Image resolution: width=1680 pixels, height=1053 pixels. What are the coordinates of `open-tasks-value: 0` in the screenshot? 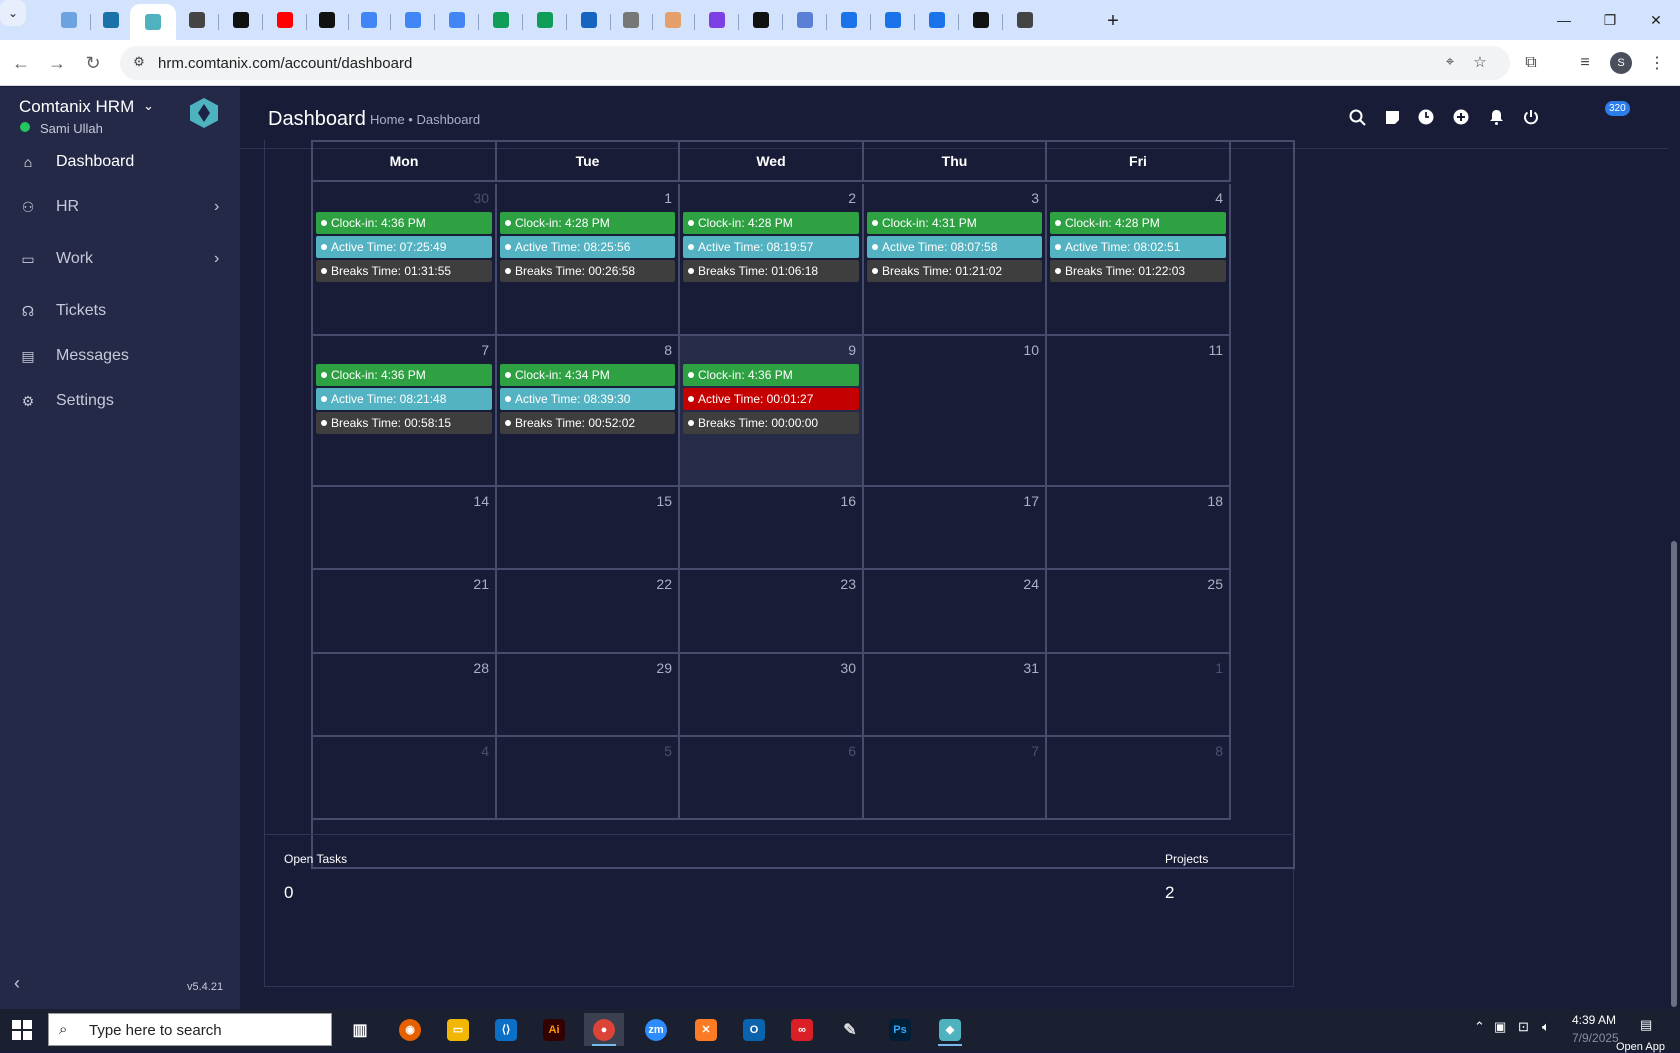 It's located at (288, 893).